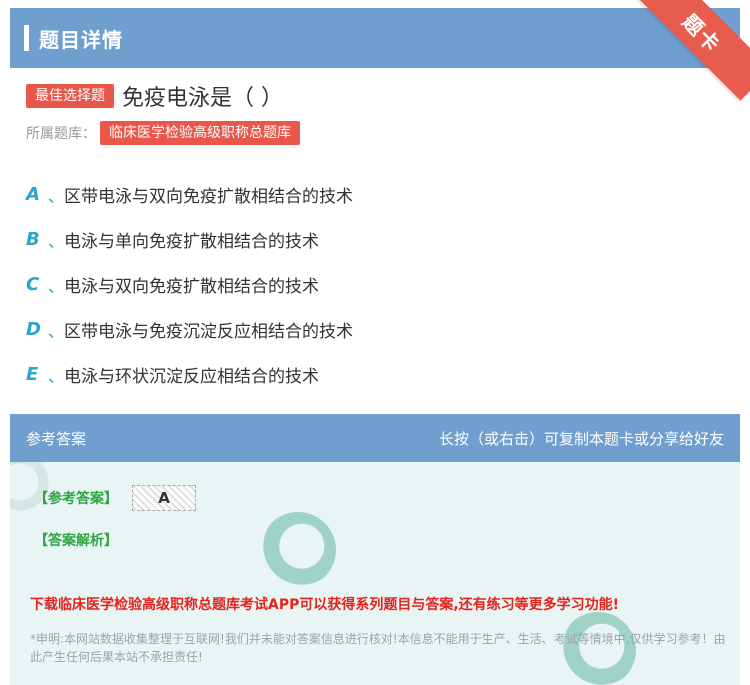  Describe the element at coordinates (581, 438) in the screenshot. I see `share-hint: 长按（或右击）可复制本题卡或分享给好友` at that location.